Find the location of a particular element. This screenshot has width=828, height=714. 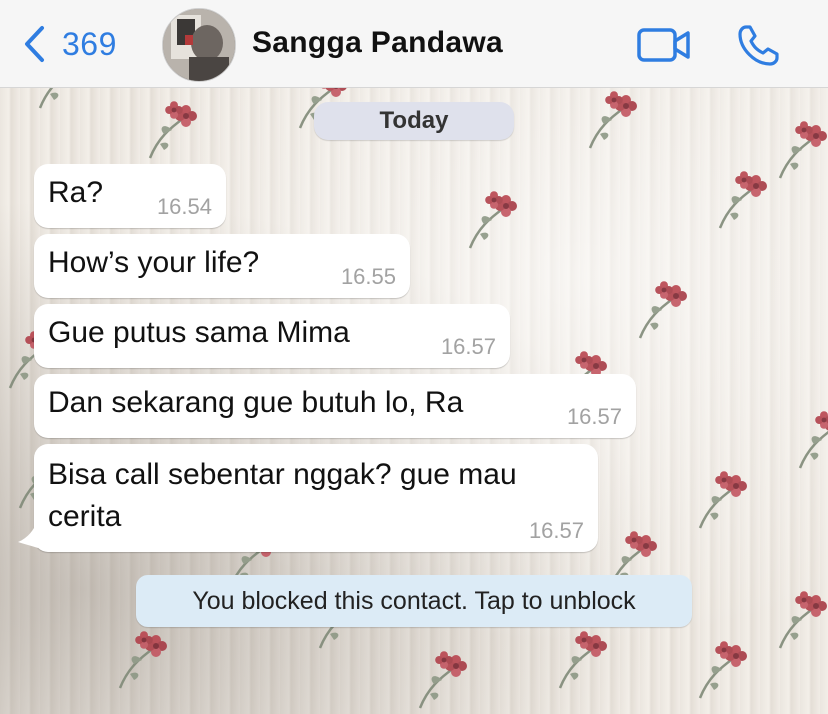

video-call-button is located at coordinates (664, 45).